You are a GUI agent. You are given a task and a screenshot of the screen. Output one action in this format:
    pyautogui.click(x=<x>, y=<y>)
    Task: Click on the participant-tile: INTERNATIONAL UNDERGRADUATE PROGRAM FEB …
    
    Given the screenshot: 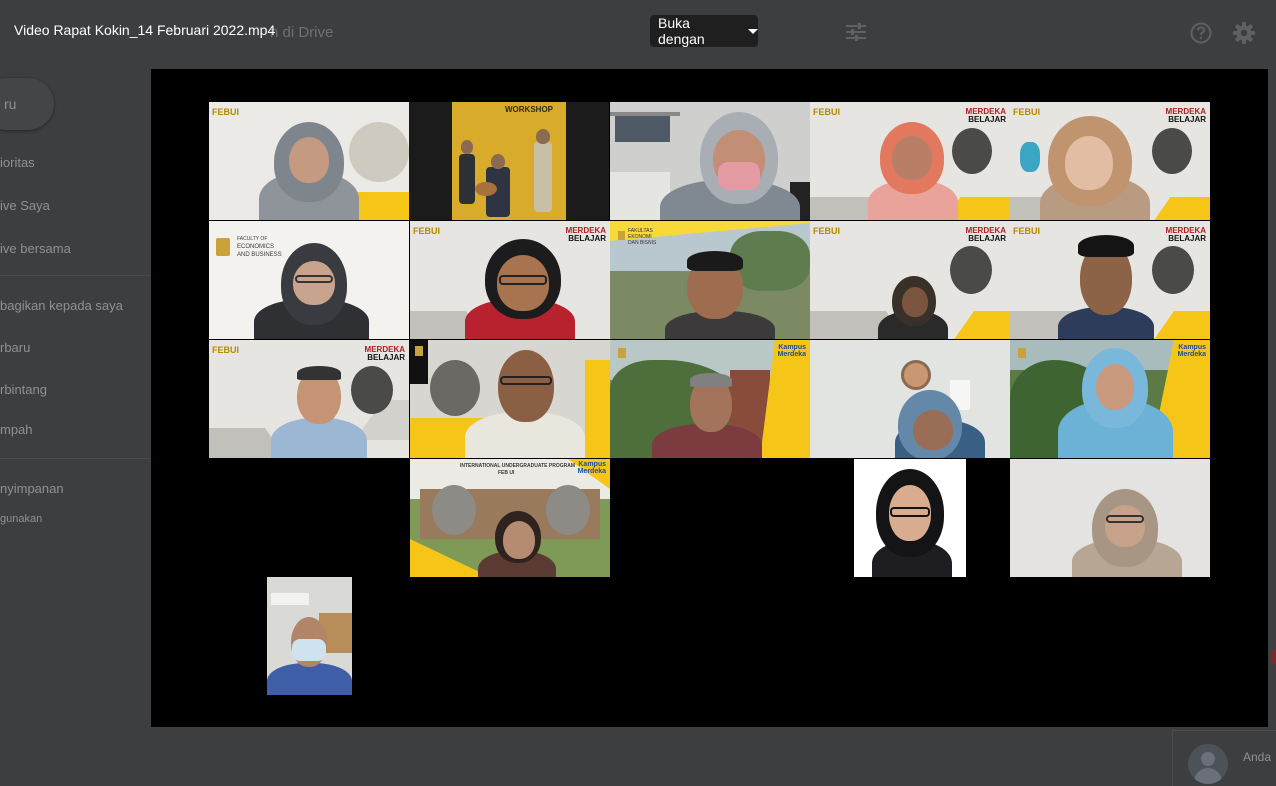 What is the action you would take?
    pyautogui.click(x=510, y=518)
    